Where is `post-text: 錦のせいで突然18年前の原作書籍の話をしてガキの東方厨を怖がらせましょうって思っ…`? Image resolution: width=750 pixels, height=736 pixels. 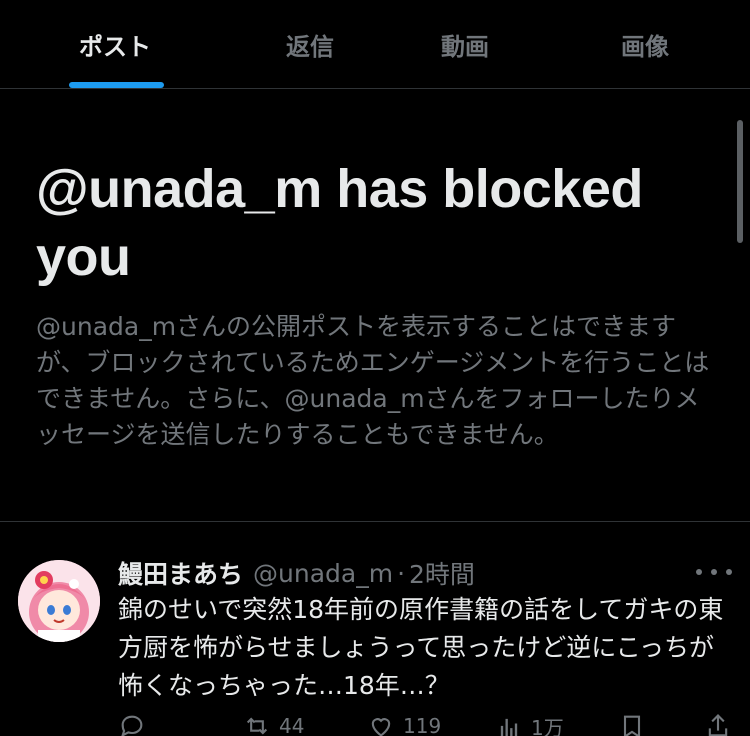 post-text: 錦のせいで突然18年前の原作書籍の話をしてガキの東方厨を怖がらせましょうって思っ… is located at coordinates (421, 647).